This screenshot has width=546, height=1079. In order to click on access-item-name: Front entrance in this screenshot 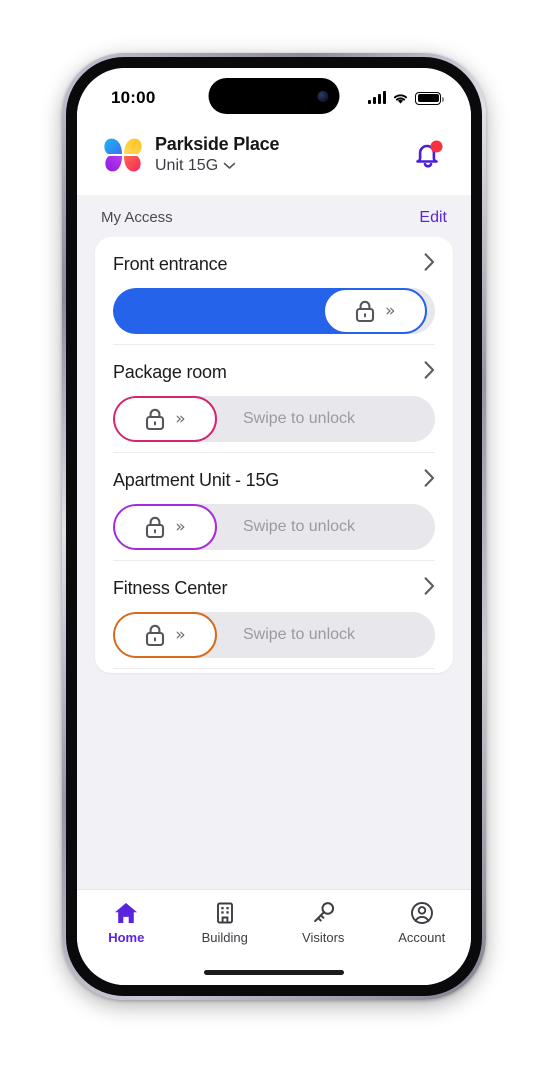, I will do `click(170, 264)`.